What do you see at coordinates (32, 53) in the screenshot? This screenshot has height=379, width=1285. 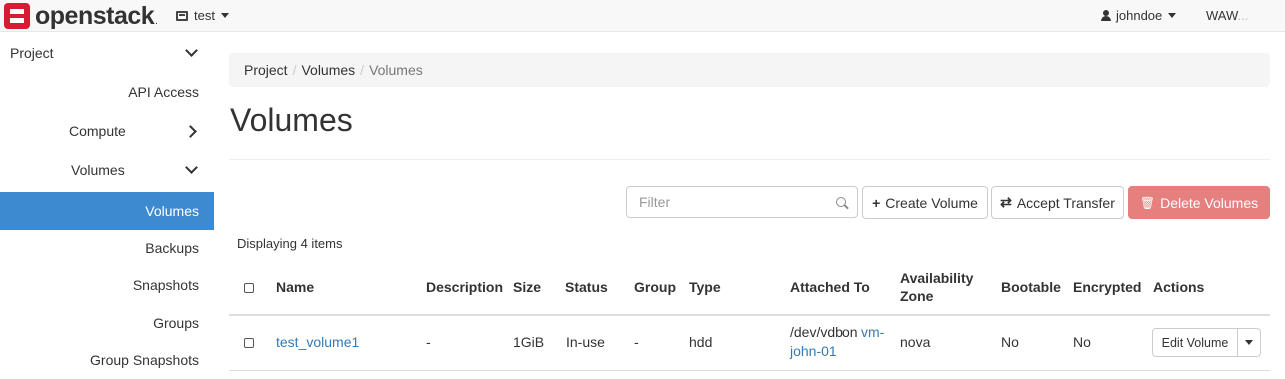 I see `sidebar-item-label: Project` at bounding box center [32, 53].